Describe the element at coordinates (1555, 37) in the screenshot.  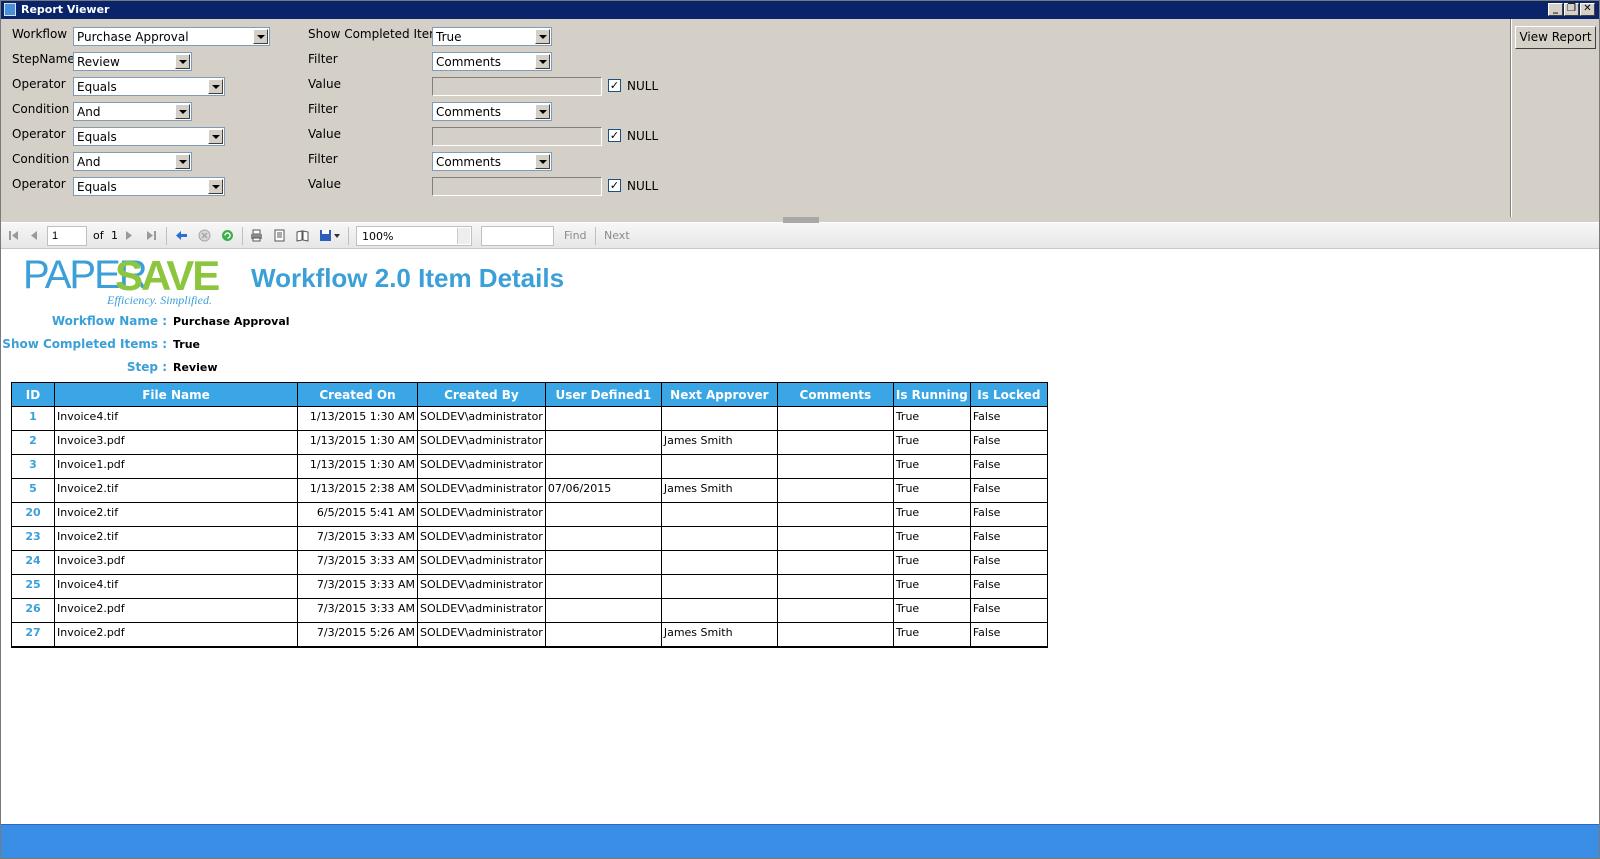
I see `view-report-button: View Report` at that location.